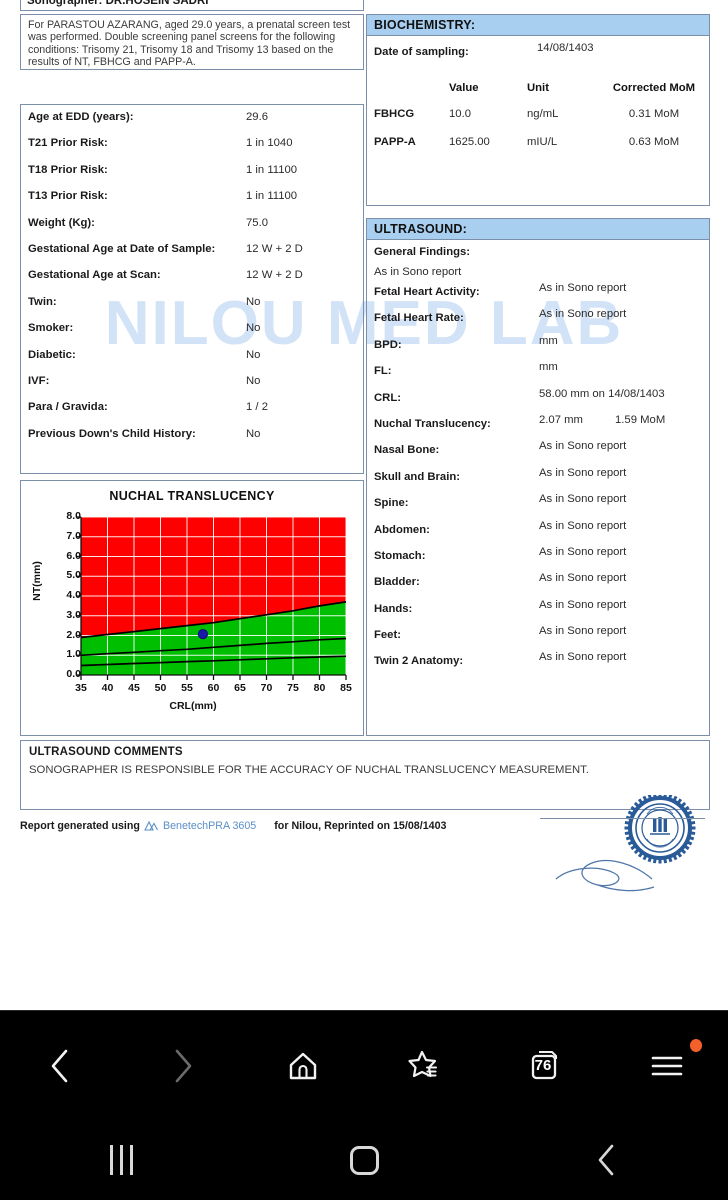  I want to click on comments-heading: ULTRASOUND COMMENTS, so click(106, 752).